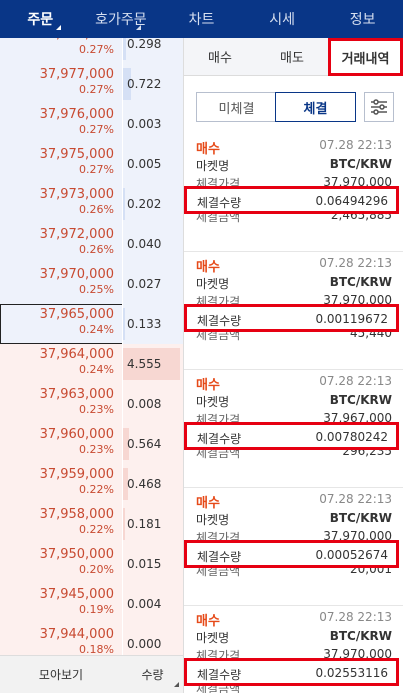  I want to click on quantity-cell: 0.005, so click(152, 164).